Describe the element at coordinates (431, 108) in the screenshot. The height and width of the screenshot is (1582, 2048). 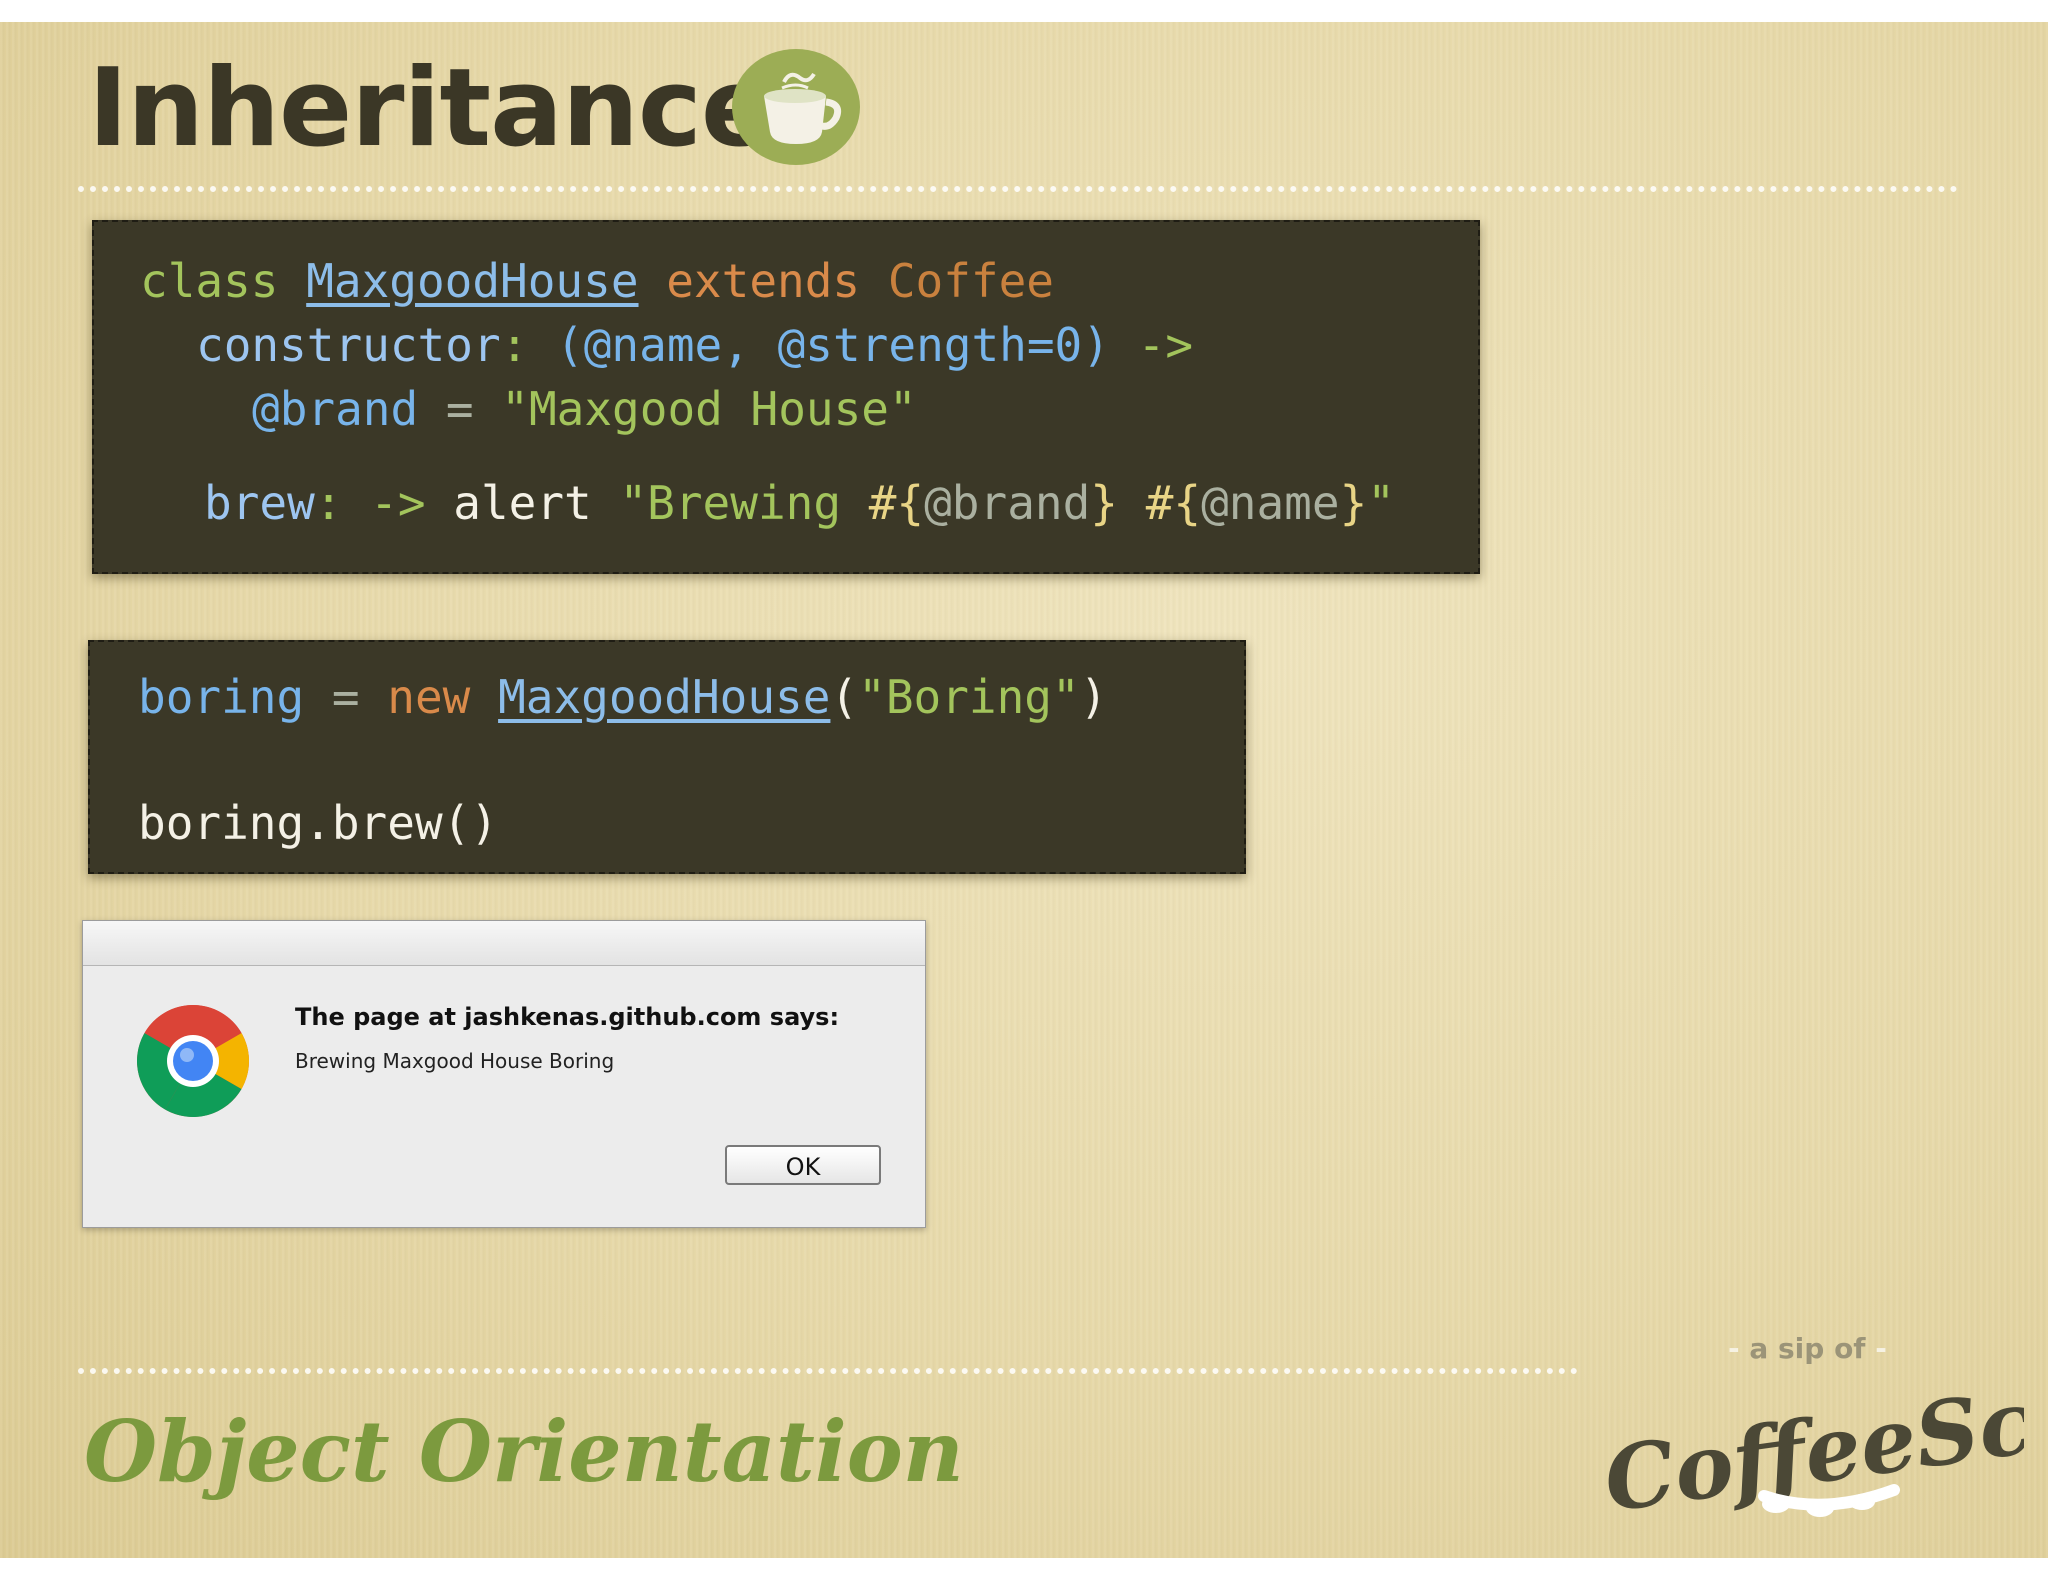
I see `slide-title: Inheritance` at that location.